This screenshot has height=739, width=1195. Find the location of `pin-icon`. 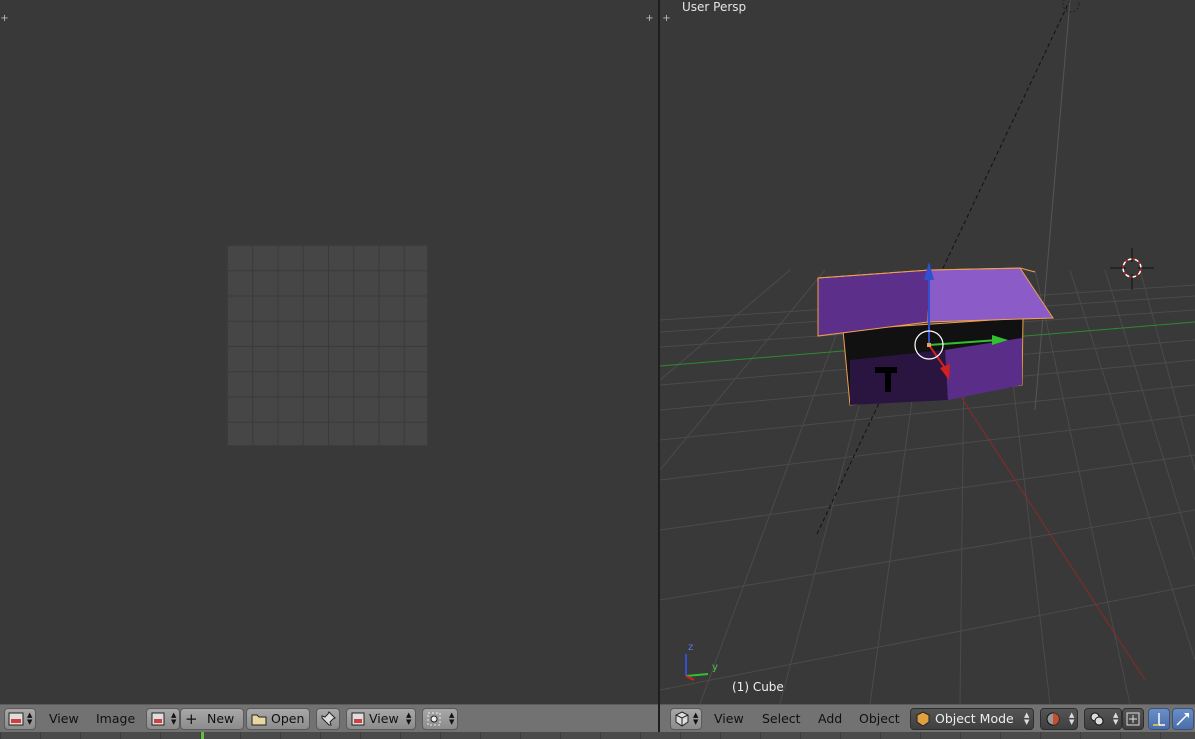

pin-icon is located at coordinates (328, 718).